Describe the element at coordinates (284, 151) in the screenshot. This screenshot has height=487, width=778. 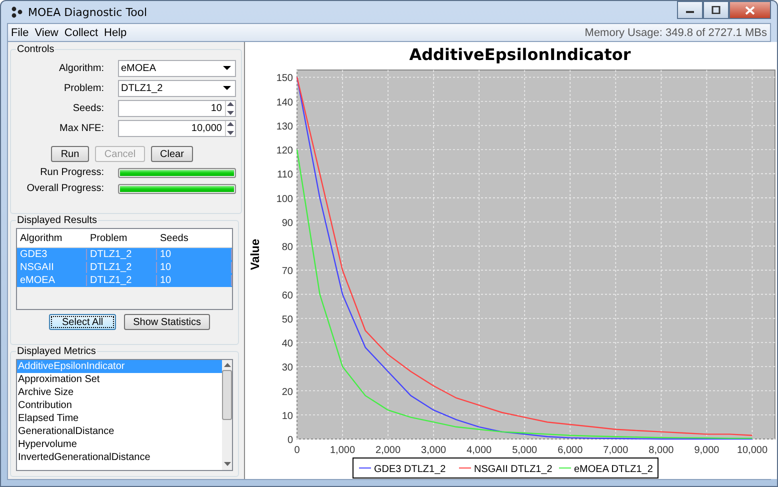
I see `y-tick-label: 120` at that location.